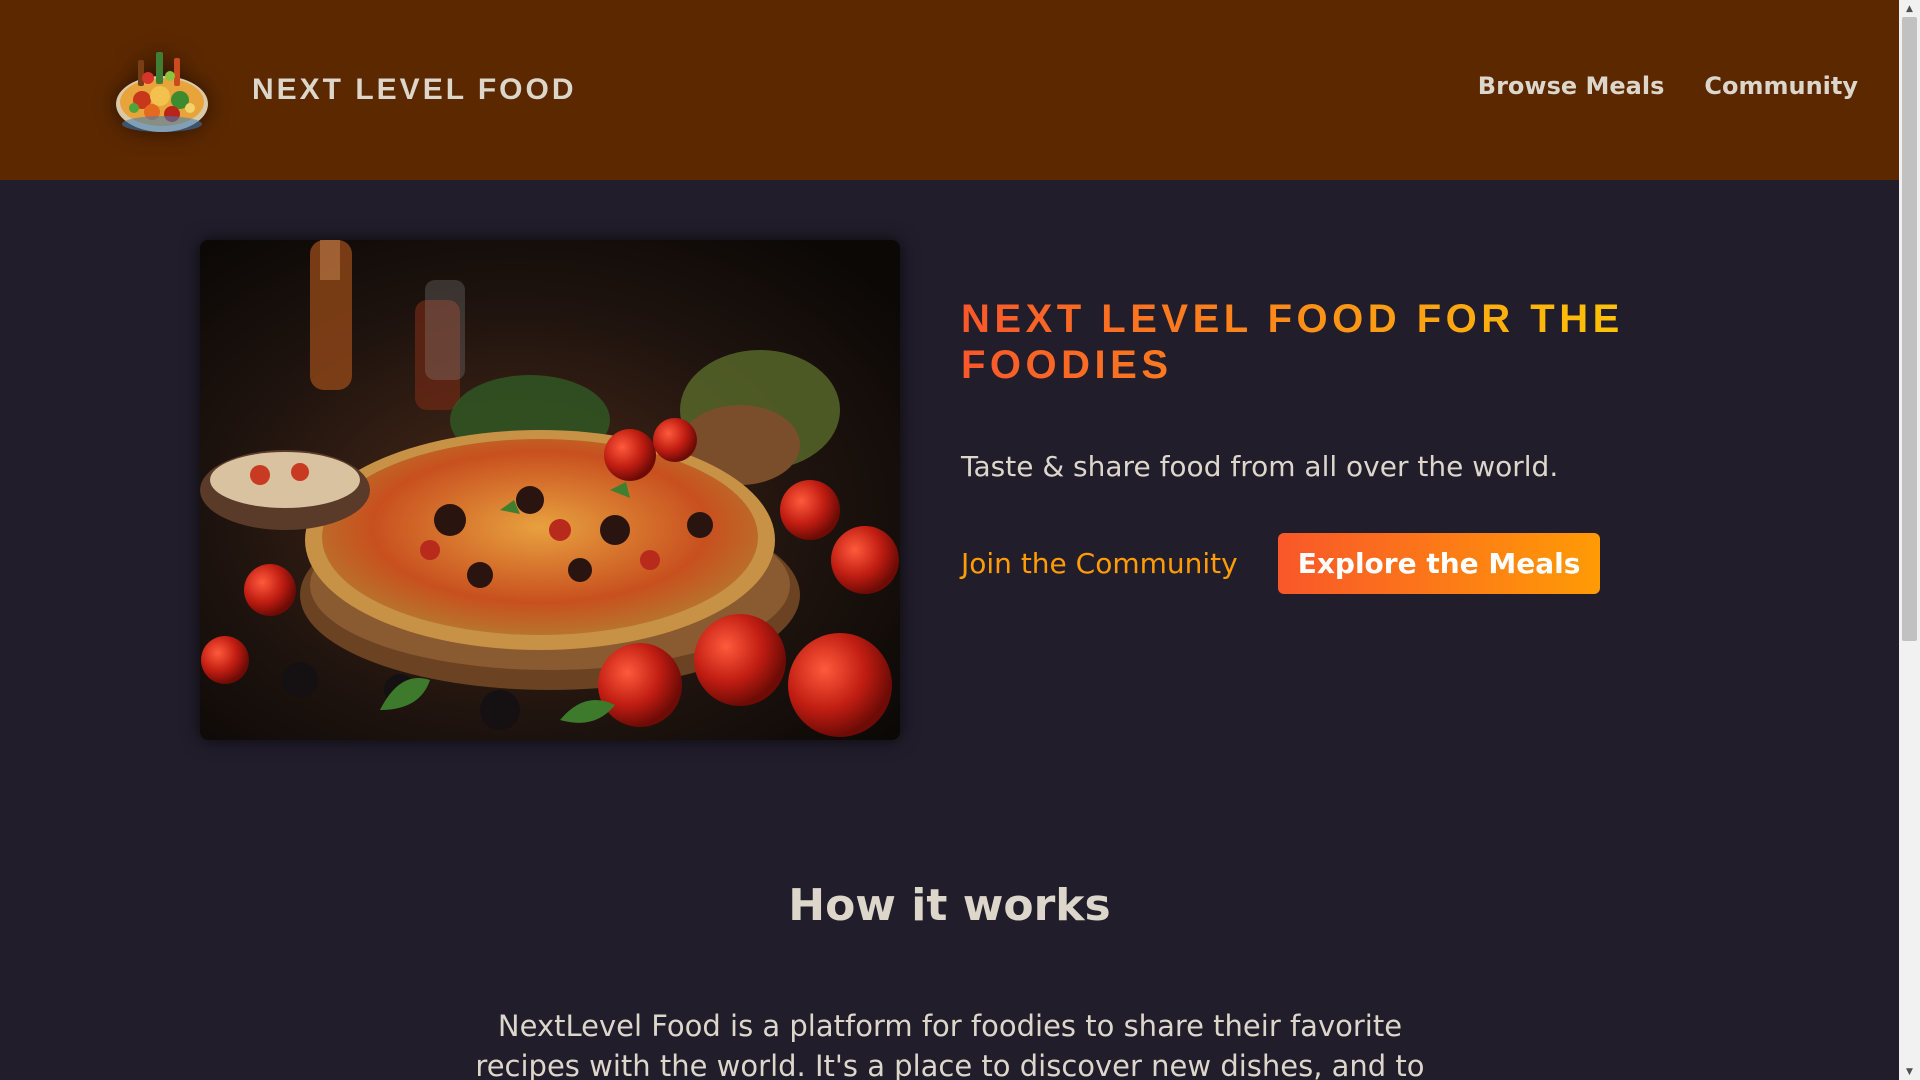 This screenshot has width=1920, height=1080. Describe the element at coordinates (1909, 1071) in the screenshot. I see `chevron-down-icon: ▼` at that location.